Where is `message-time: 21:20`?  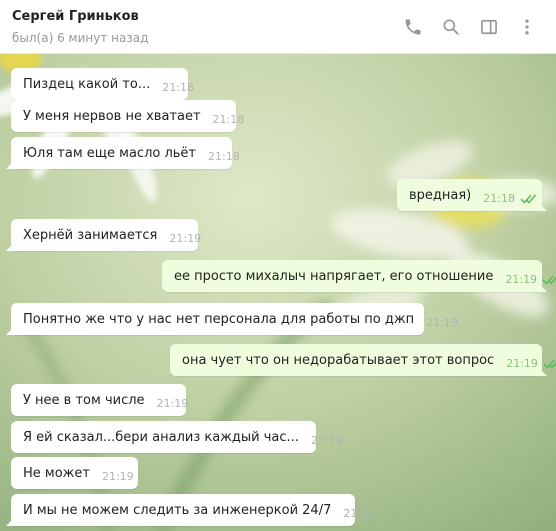
message-time: 21:20 is located at coordinates (359, 513).